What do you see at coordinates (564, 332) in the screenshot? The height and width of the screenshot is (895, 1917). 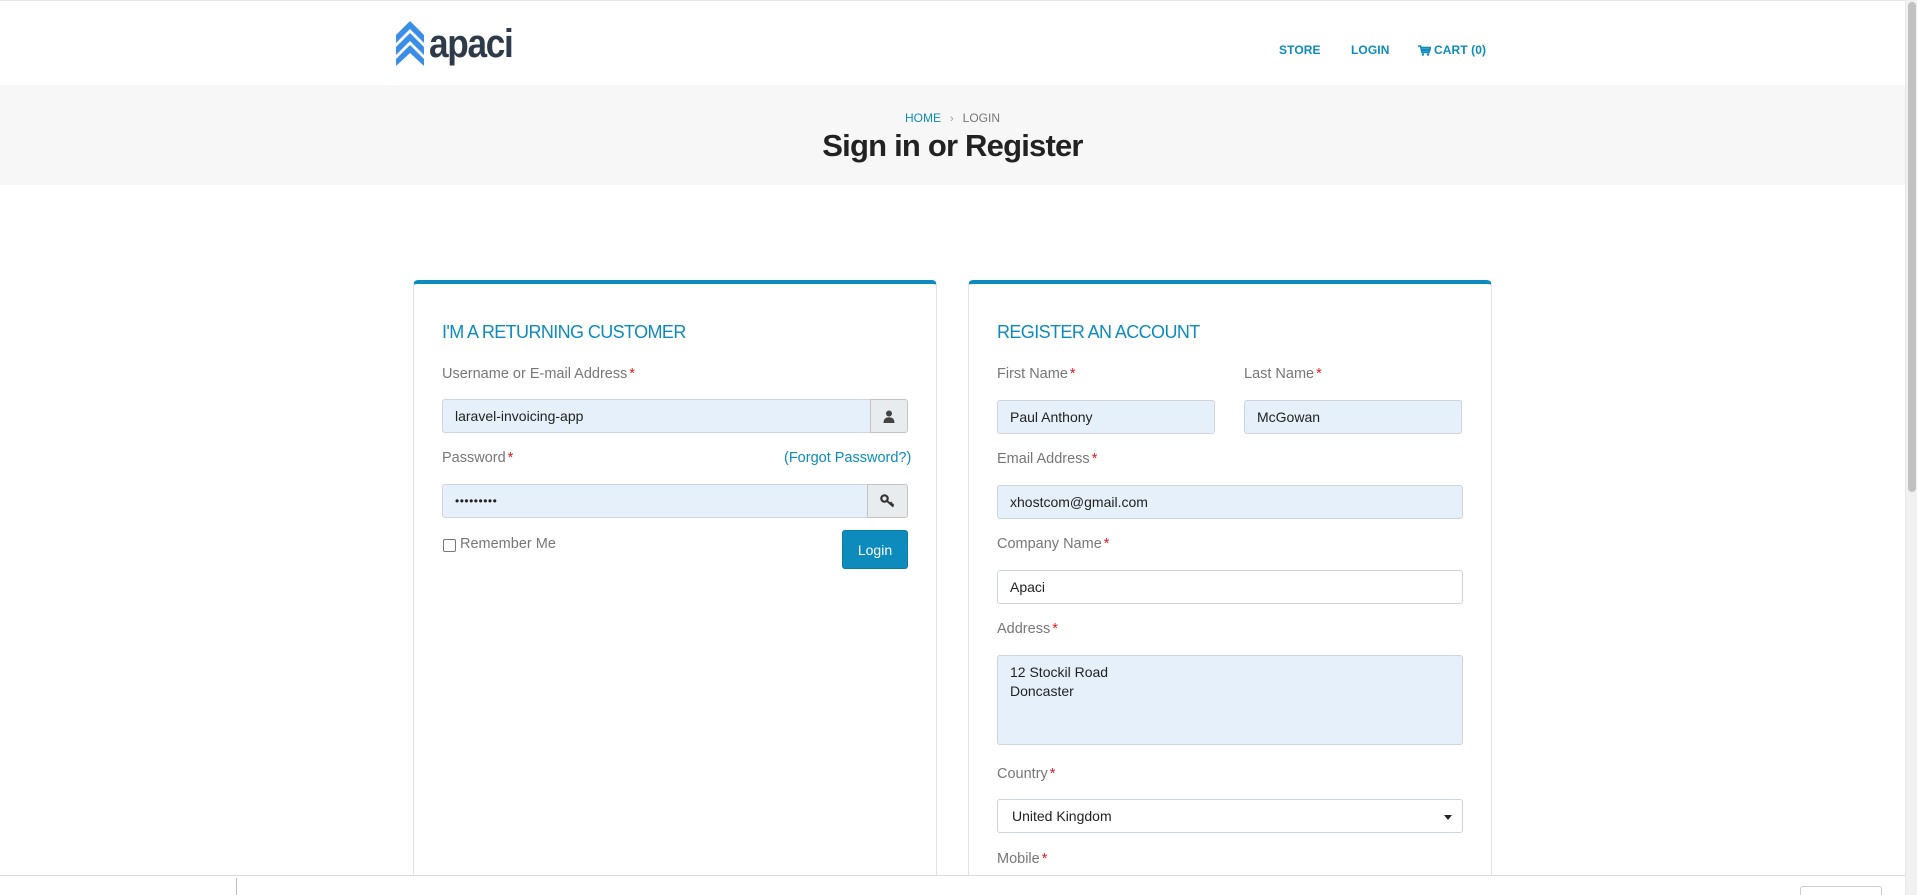 I see `login-card-title: I'M A RETURNING CUSTOMER` at bounding box center [564, 332].